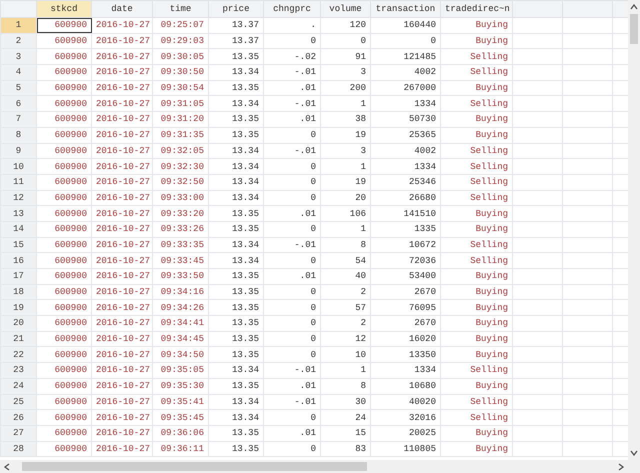 The image size is (640, 473). Describe the element at coordinates (180, 418) in the screenshot. I see `table-cell: 09:35:45` at that location.